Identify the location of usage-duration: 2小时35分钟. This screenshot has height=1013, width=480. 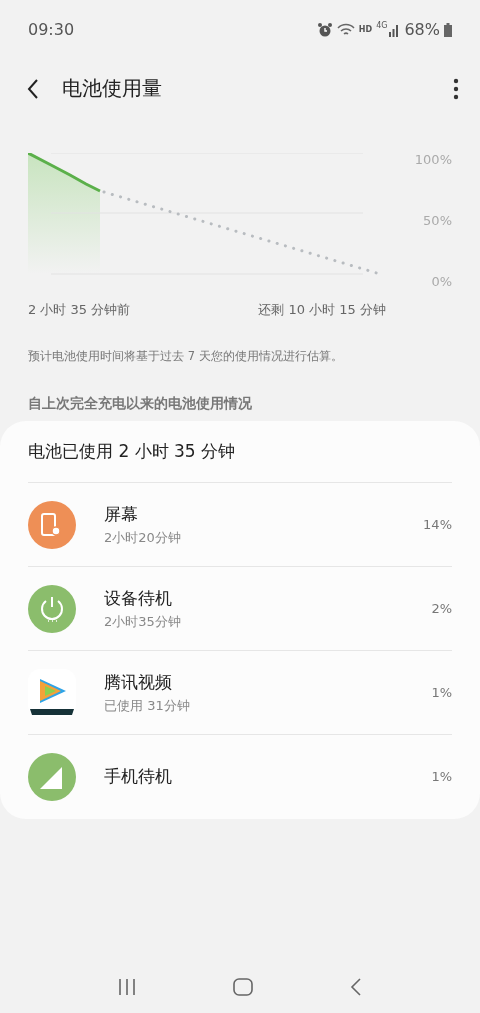
(142, 621).